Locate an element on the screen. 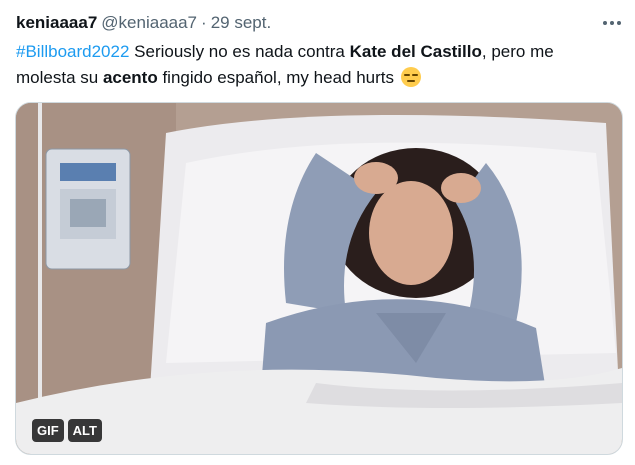  tweet-text-part: Seriously no es nada contra is located at coordinates (239, 51).